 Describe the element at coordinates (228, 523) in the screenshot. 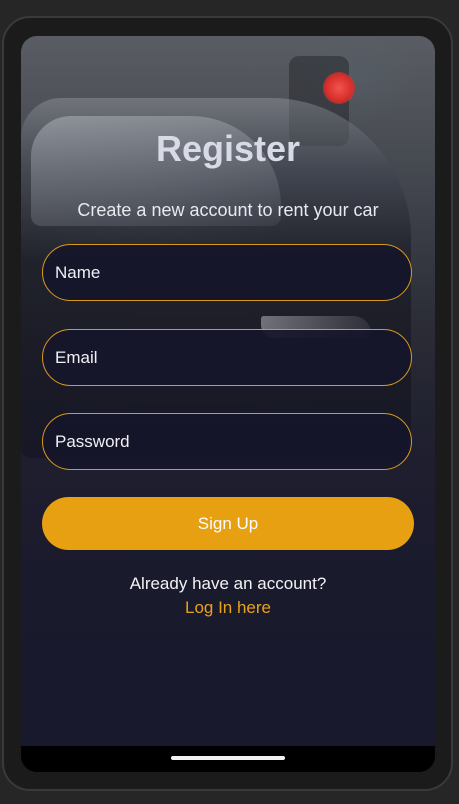

I see `sign-up-button: Sign Up` at that location.